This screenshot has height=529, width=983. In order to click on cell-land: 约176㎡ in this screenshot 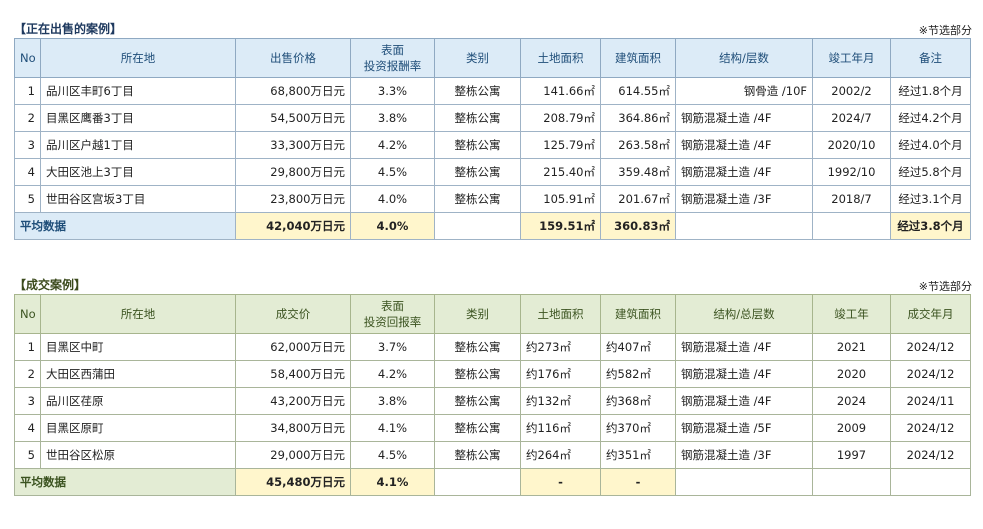, I will do `click(560, 374)`.